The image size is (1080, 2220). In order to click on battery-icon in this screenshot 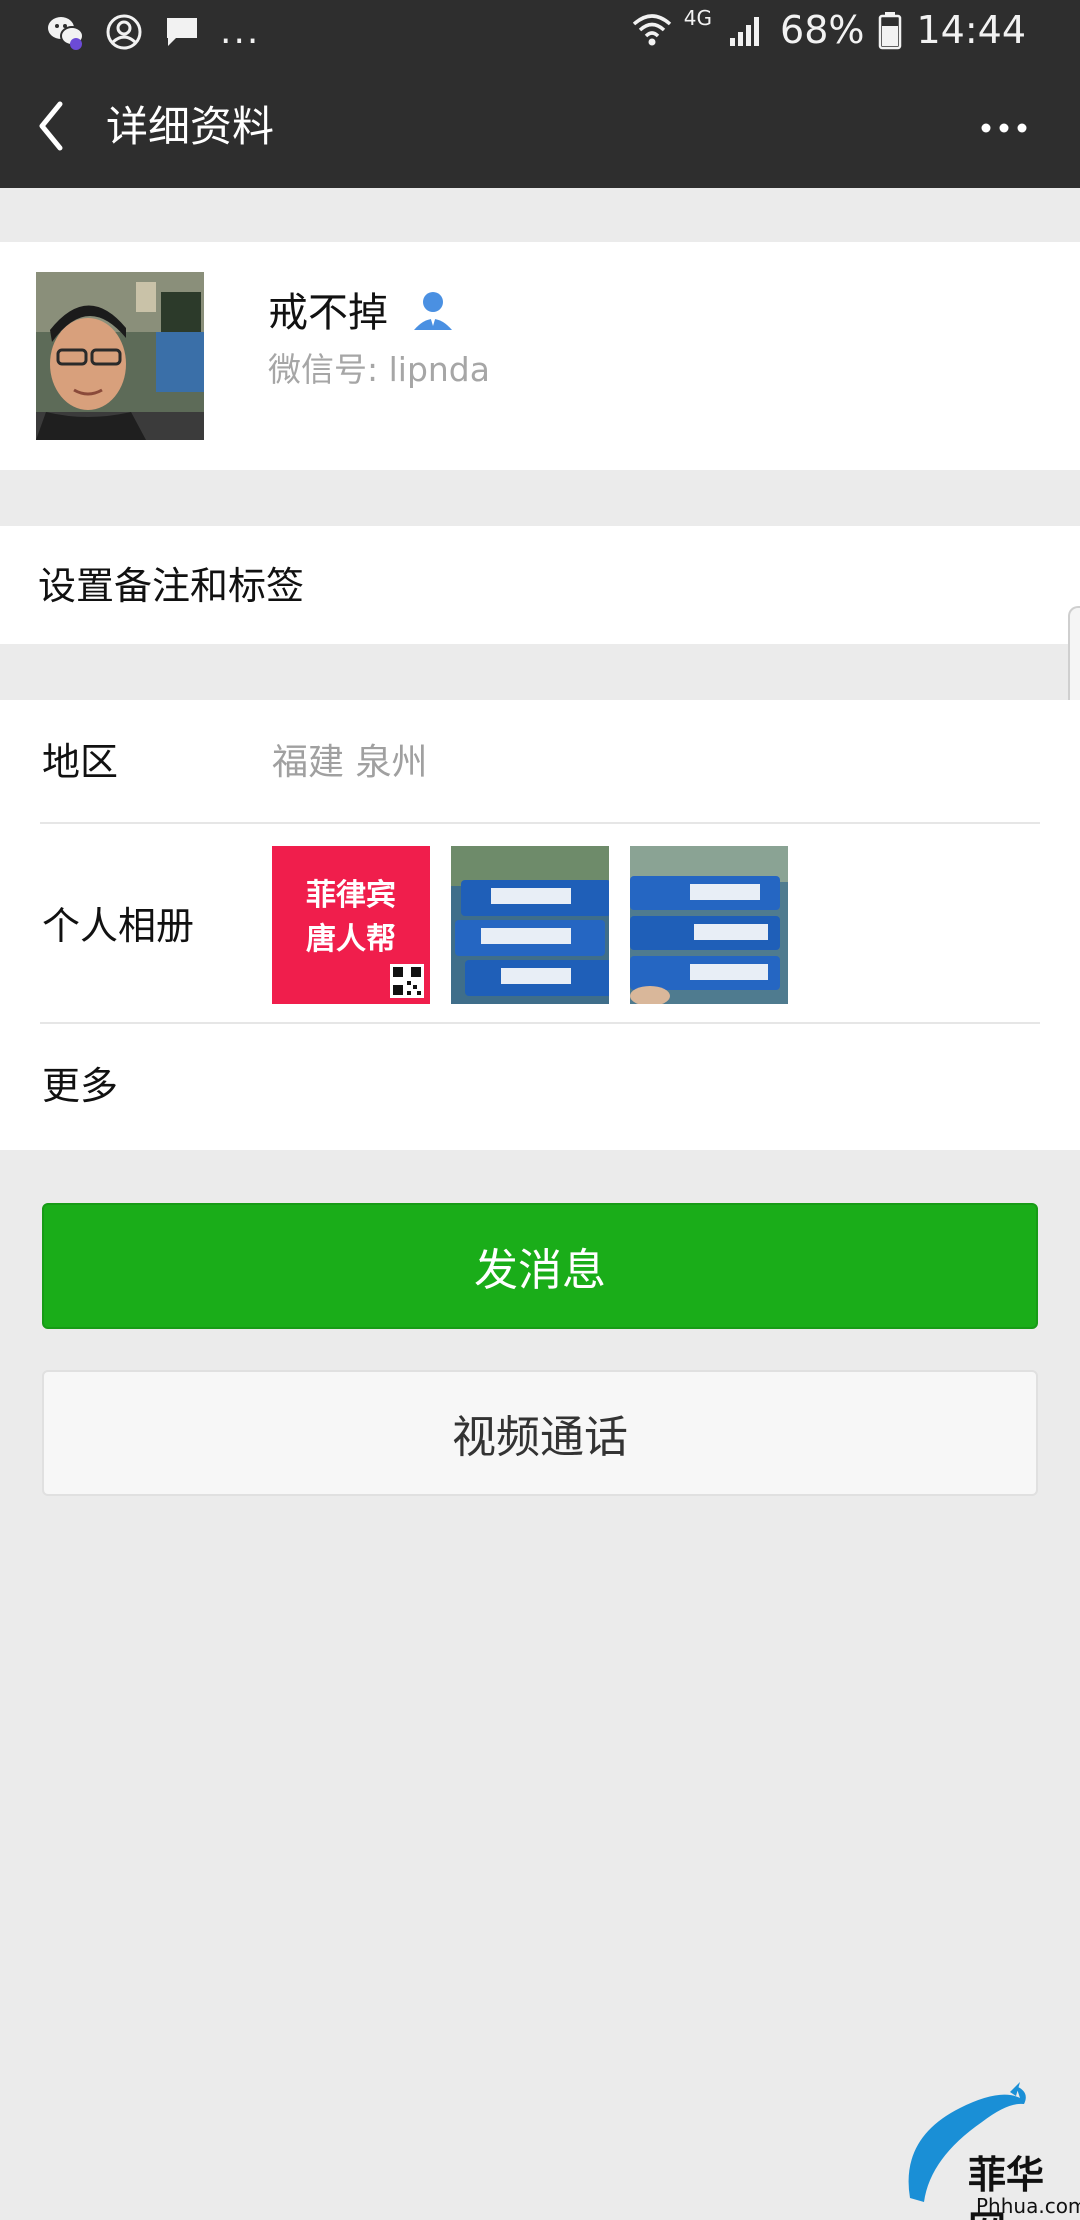, I will do `click(890, 30)`.